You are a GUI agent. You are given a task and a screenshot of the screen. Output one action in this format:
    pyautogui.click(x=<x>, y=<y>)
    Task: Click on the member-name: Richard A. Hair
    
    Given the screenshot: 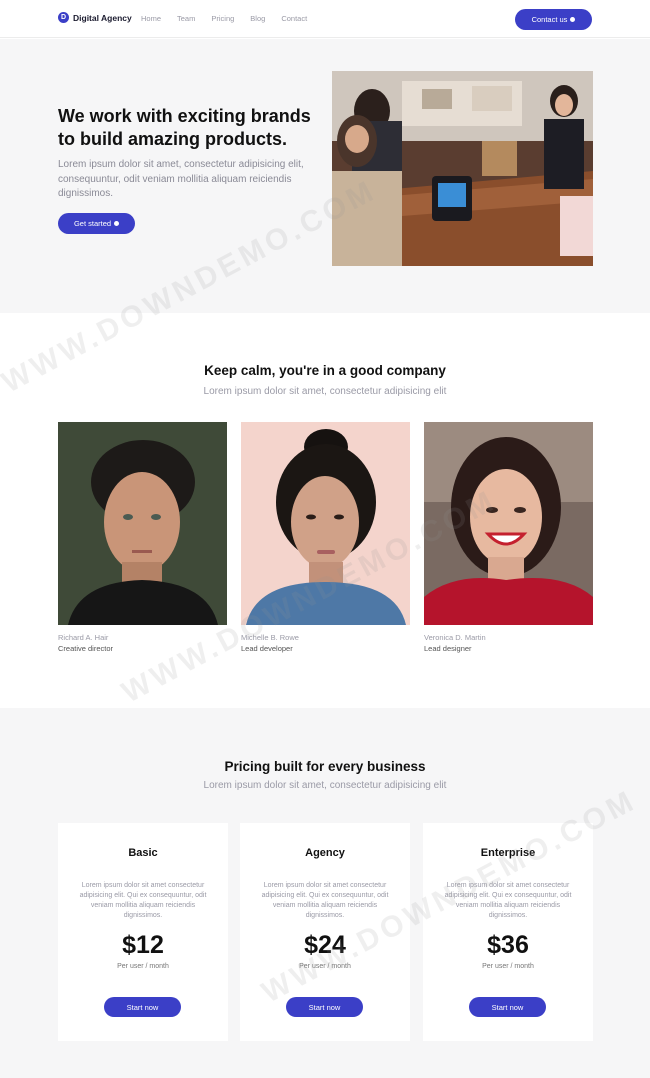 What is the action you would take?
    pyautogui.click(x=83, y=637)
    